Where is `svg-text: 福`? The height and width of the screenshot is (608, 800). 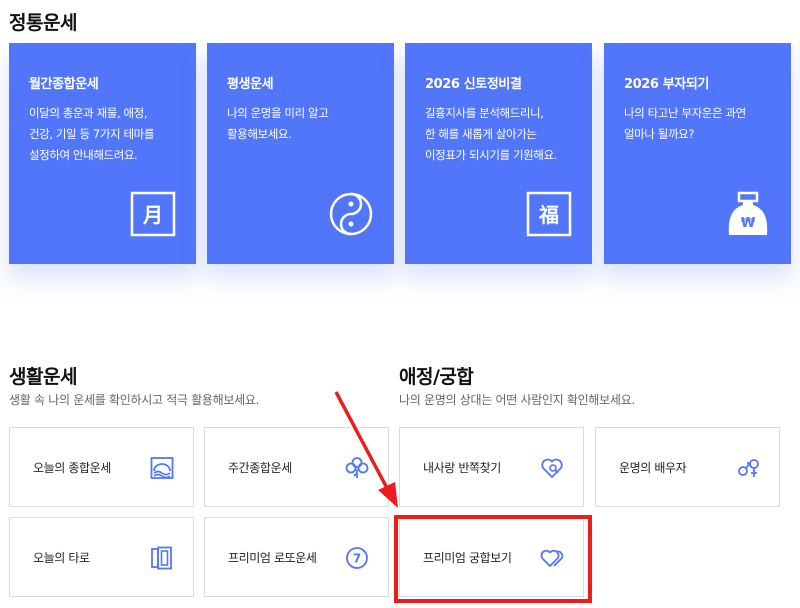 svg-text: 福 is located at coordinates (548, 215).